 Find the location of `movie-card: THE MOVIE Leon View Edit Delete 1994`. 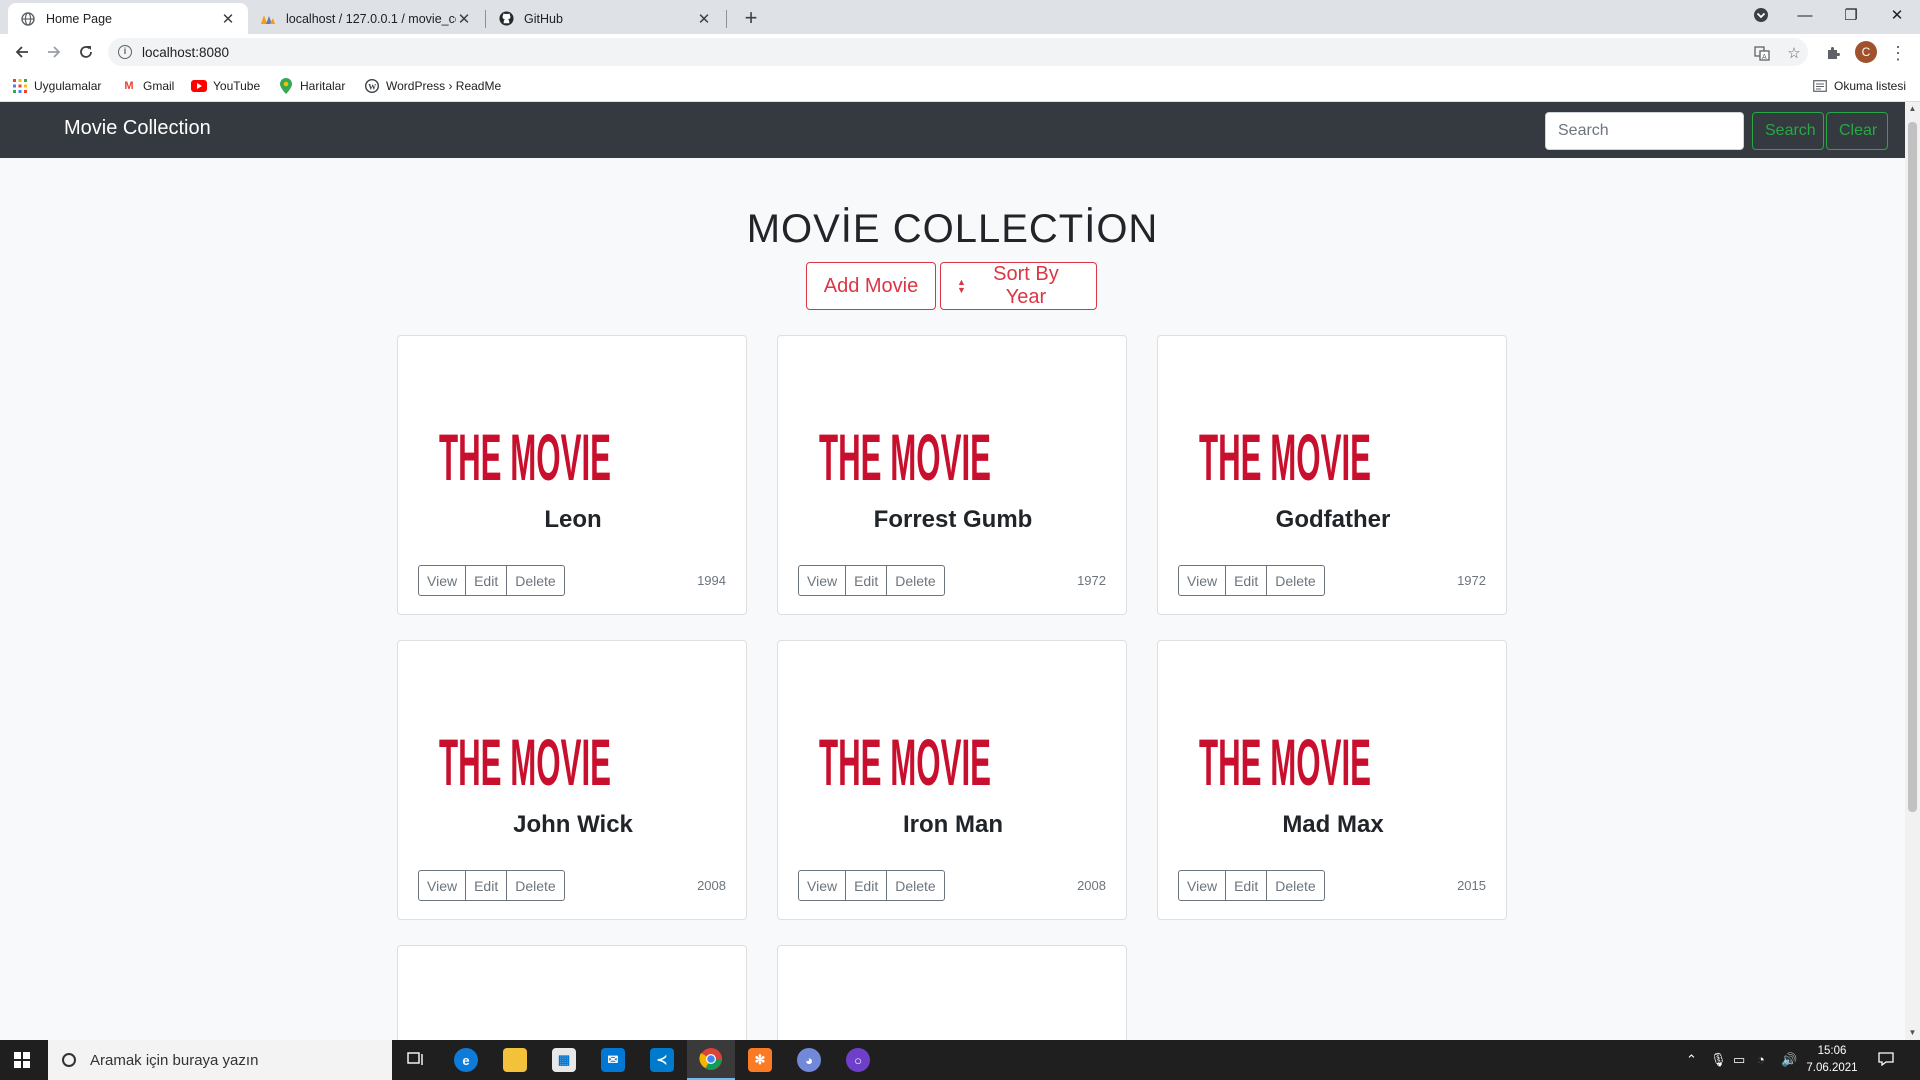

movie-card: THE MOVIE Leon View Edit Delete 1994 is located at coordinates (572, 475).